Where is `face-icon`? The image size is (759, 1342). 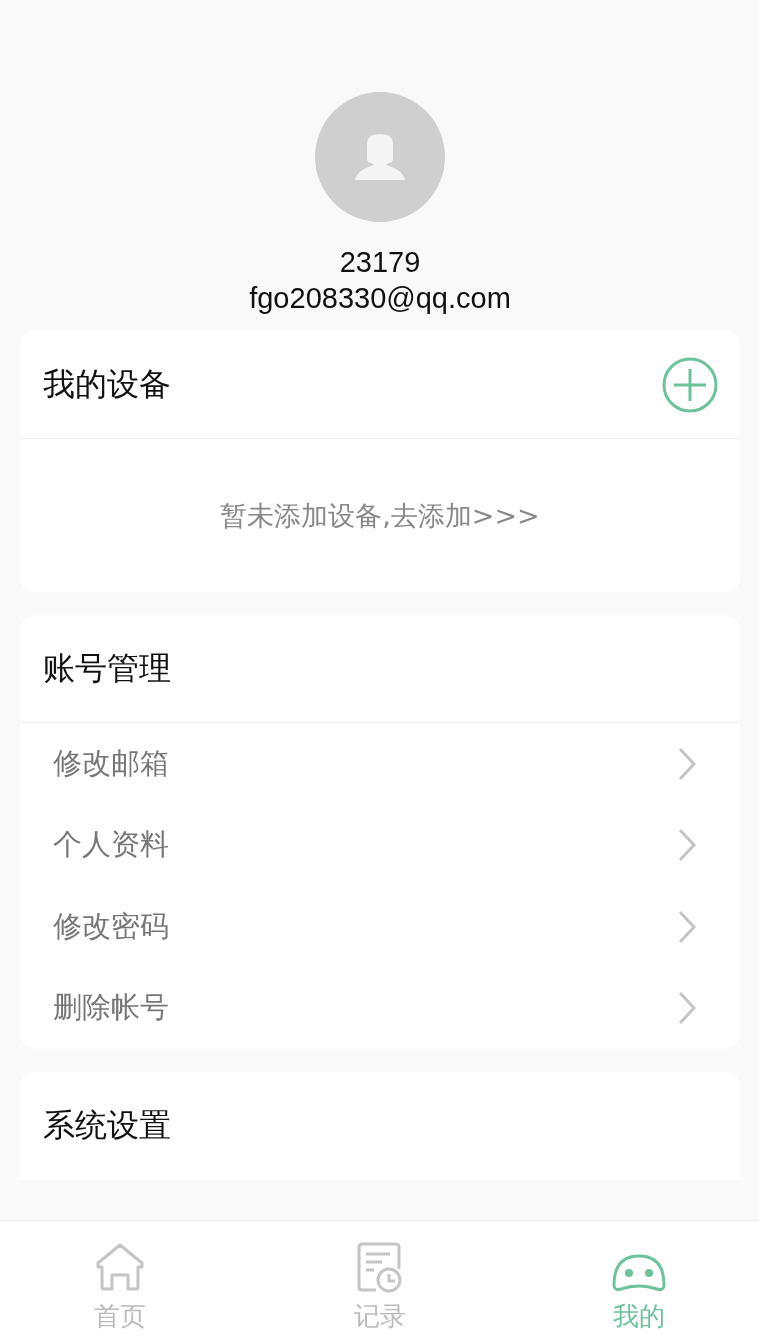 face-icon is located at coordinates (639, 1273).